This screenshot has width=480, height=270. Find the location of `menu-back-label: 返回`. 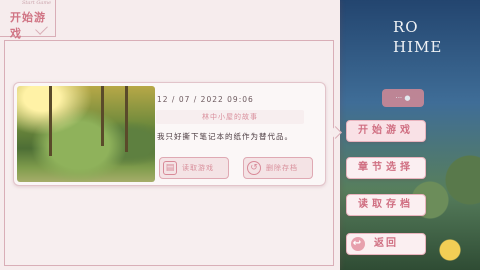

menu-back-label: 返回 is located at coordinates (386, 243).